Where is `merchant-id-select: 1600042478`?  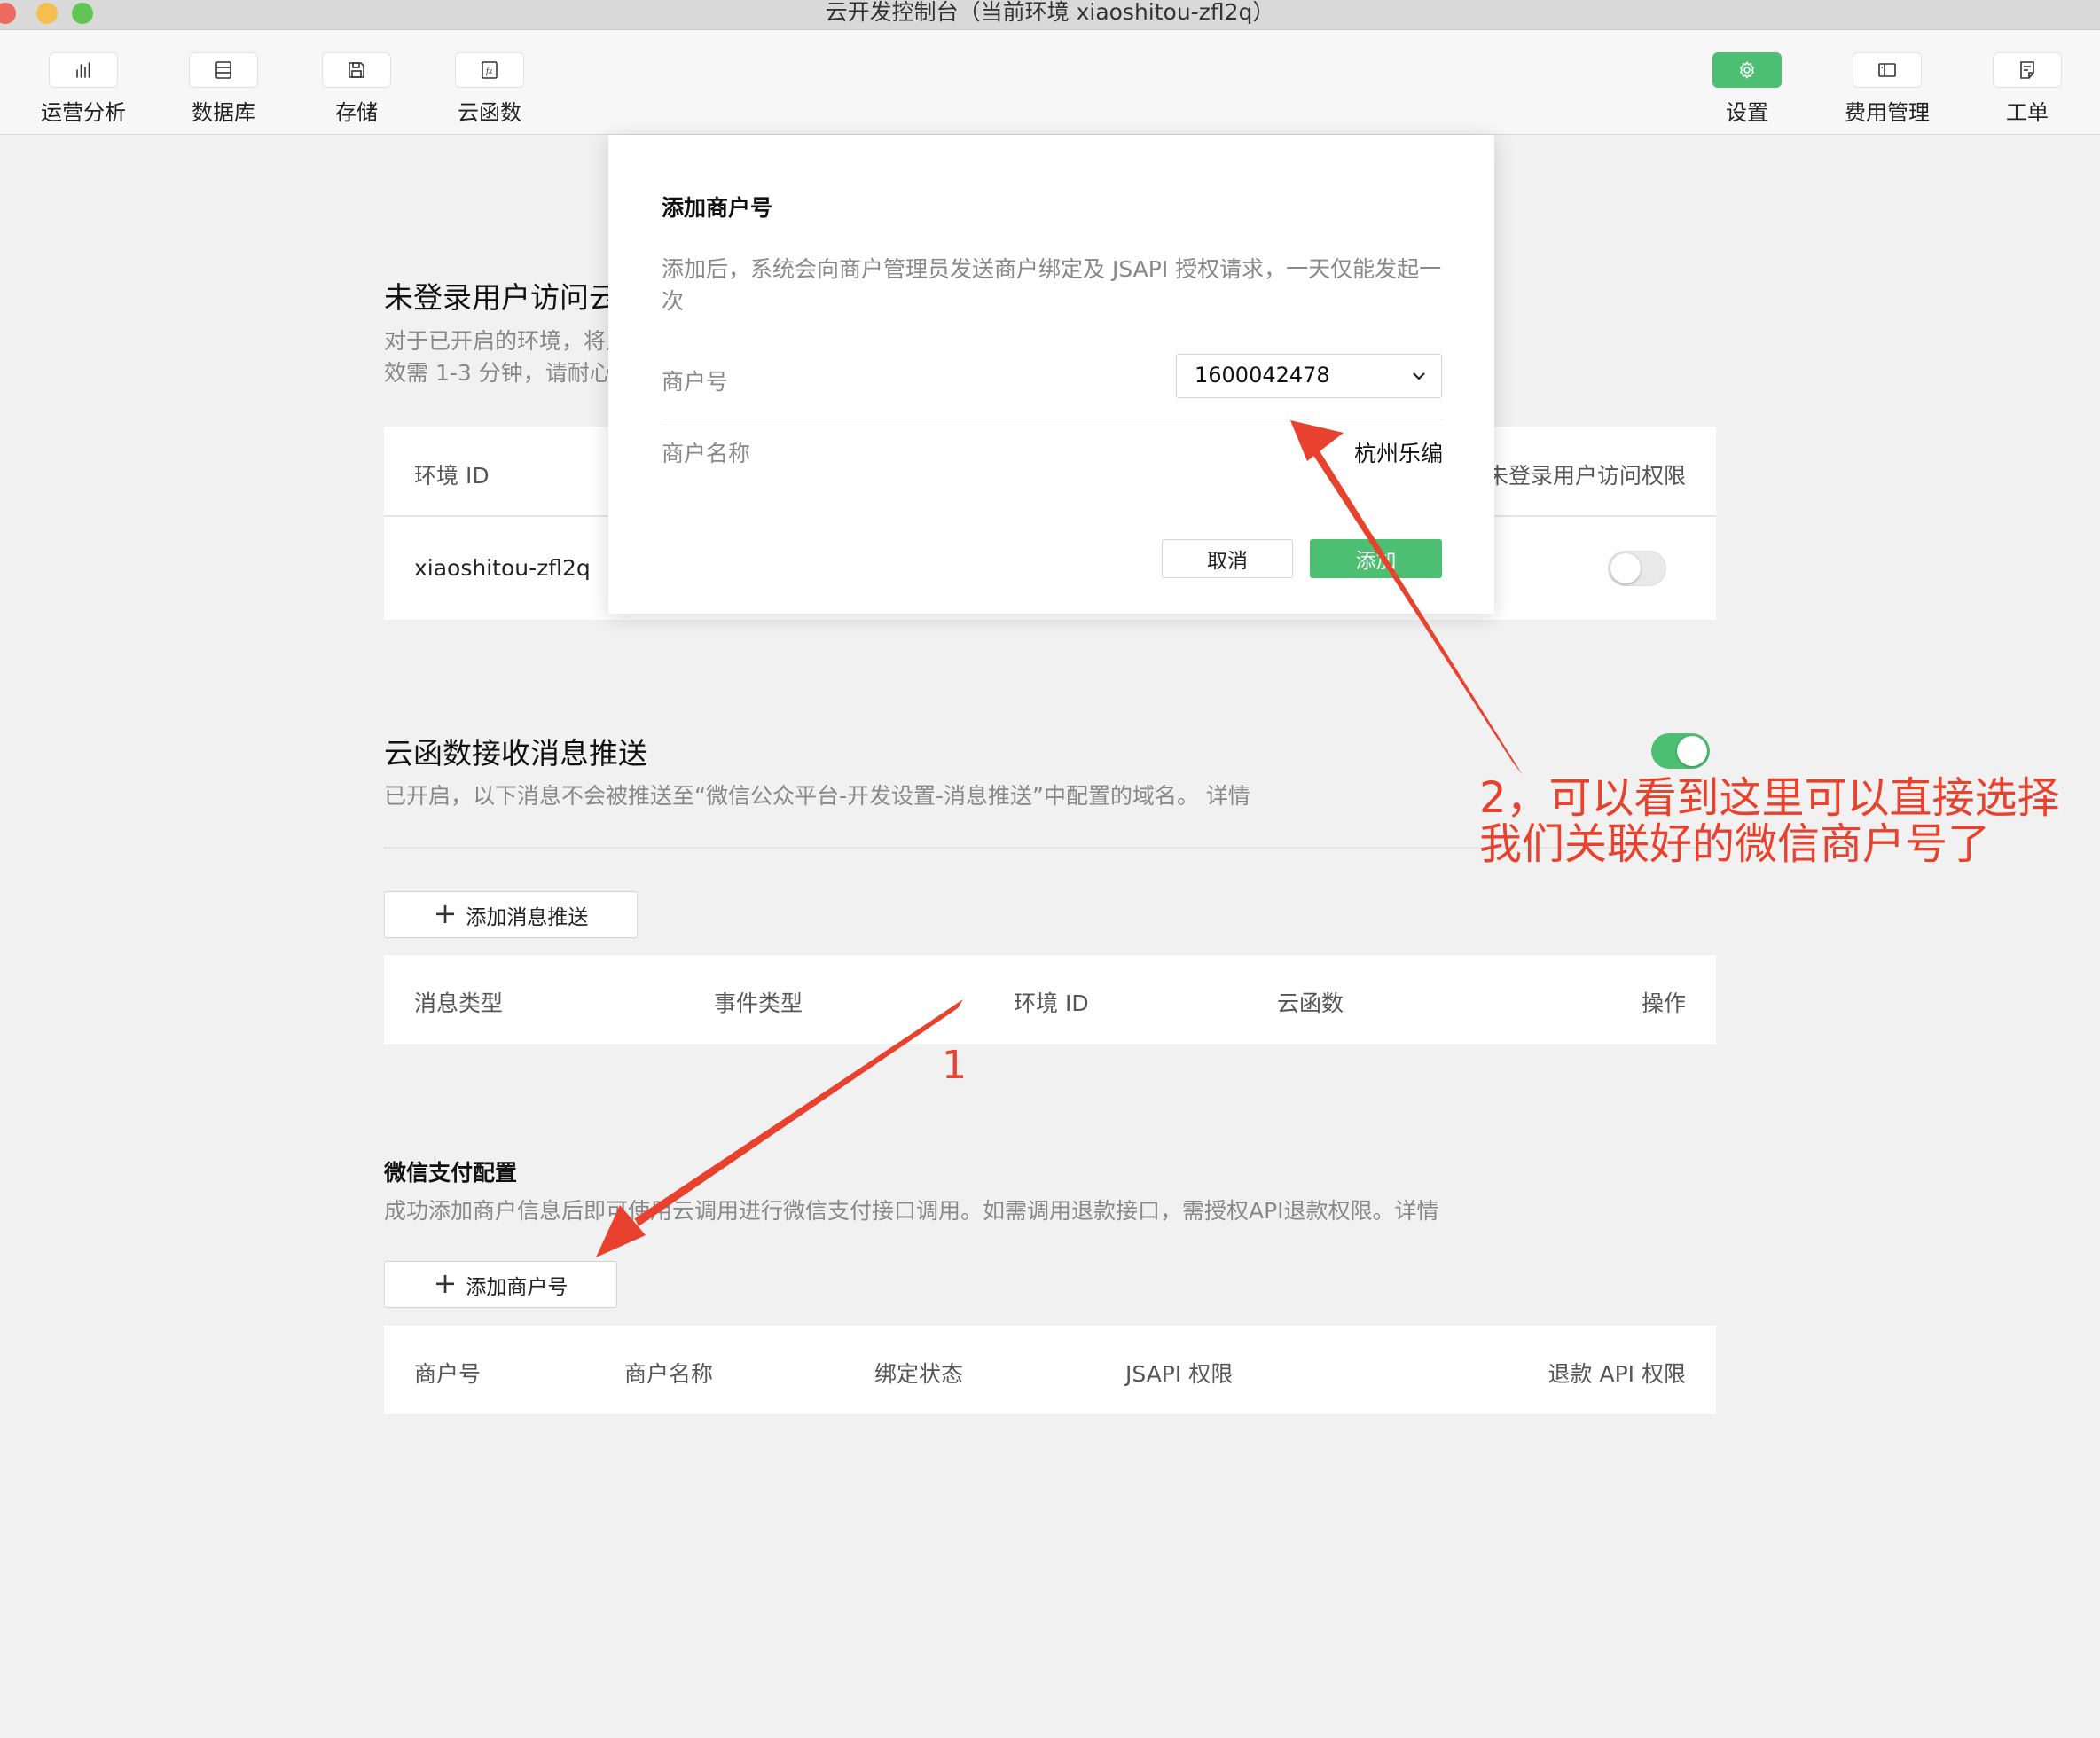
merchant-id-select: 1600042478 is located at coordinates (1309, 376).